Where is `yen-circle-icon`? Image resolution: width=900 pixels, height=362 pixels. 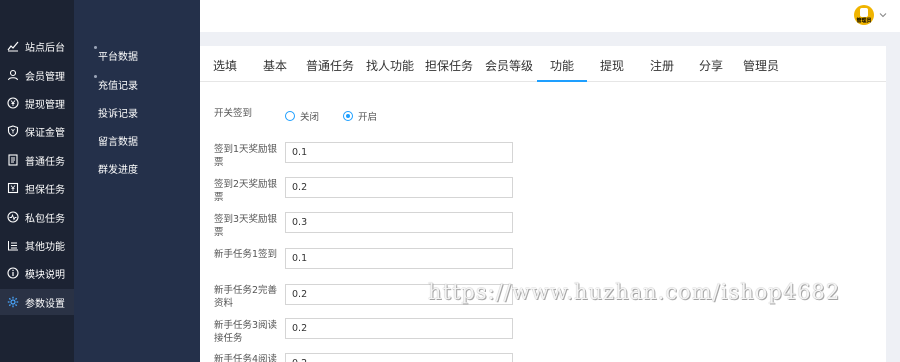
yen-circle-icon is located at coordinates (13, 103).